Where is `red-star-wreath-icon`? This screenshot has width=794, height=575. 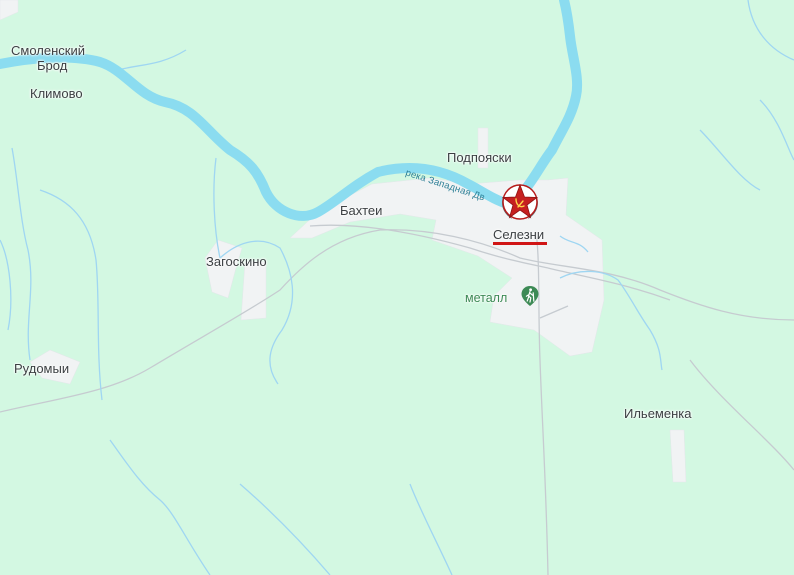
red-star-wreath-icon is located at coordinates (520, 201).